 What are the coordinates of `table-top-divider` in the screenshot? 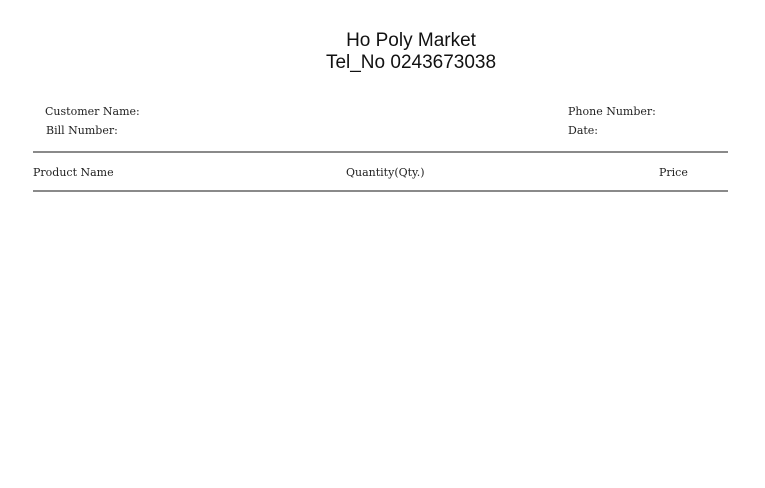 It's located at (380, 152).